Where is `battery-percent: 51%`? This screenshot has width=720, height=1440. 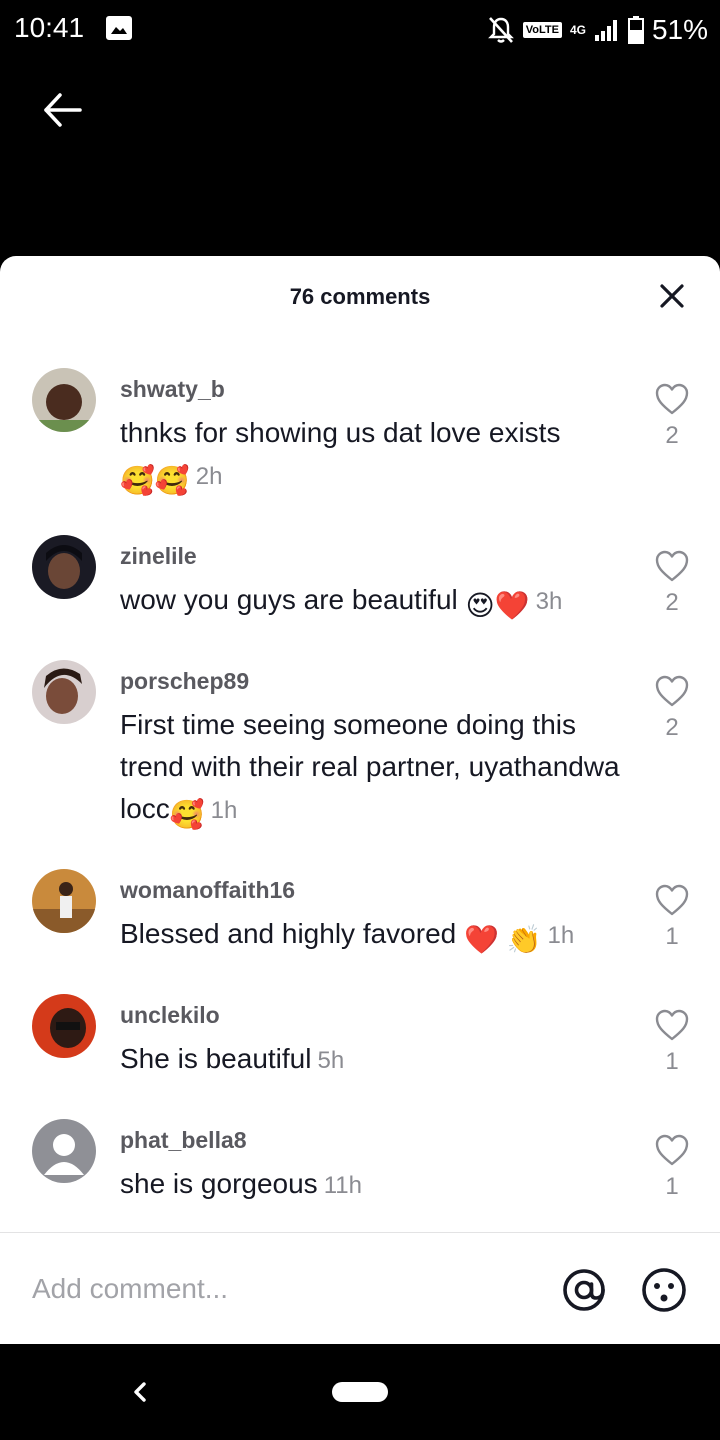
battery-percent: 51% is located at coordinates (679, 29).